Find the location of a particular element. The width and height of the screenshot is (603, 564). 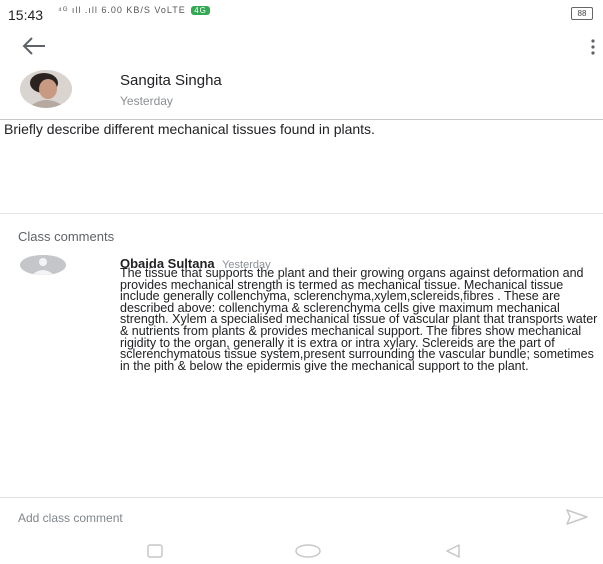

back-button is located at coordinates (34, 46).